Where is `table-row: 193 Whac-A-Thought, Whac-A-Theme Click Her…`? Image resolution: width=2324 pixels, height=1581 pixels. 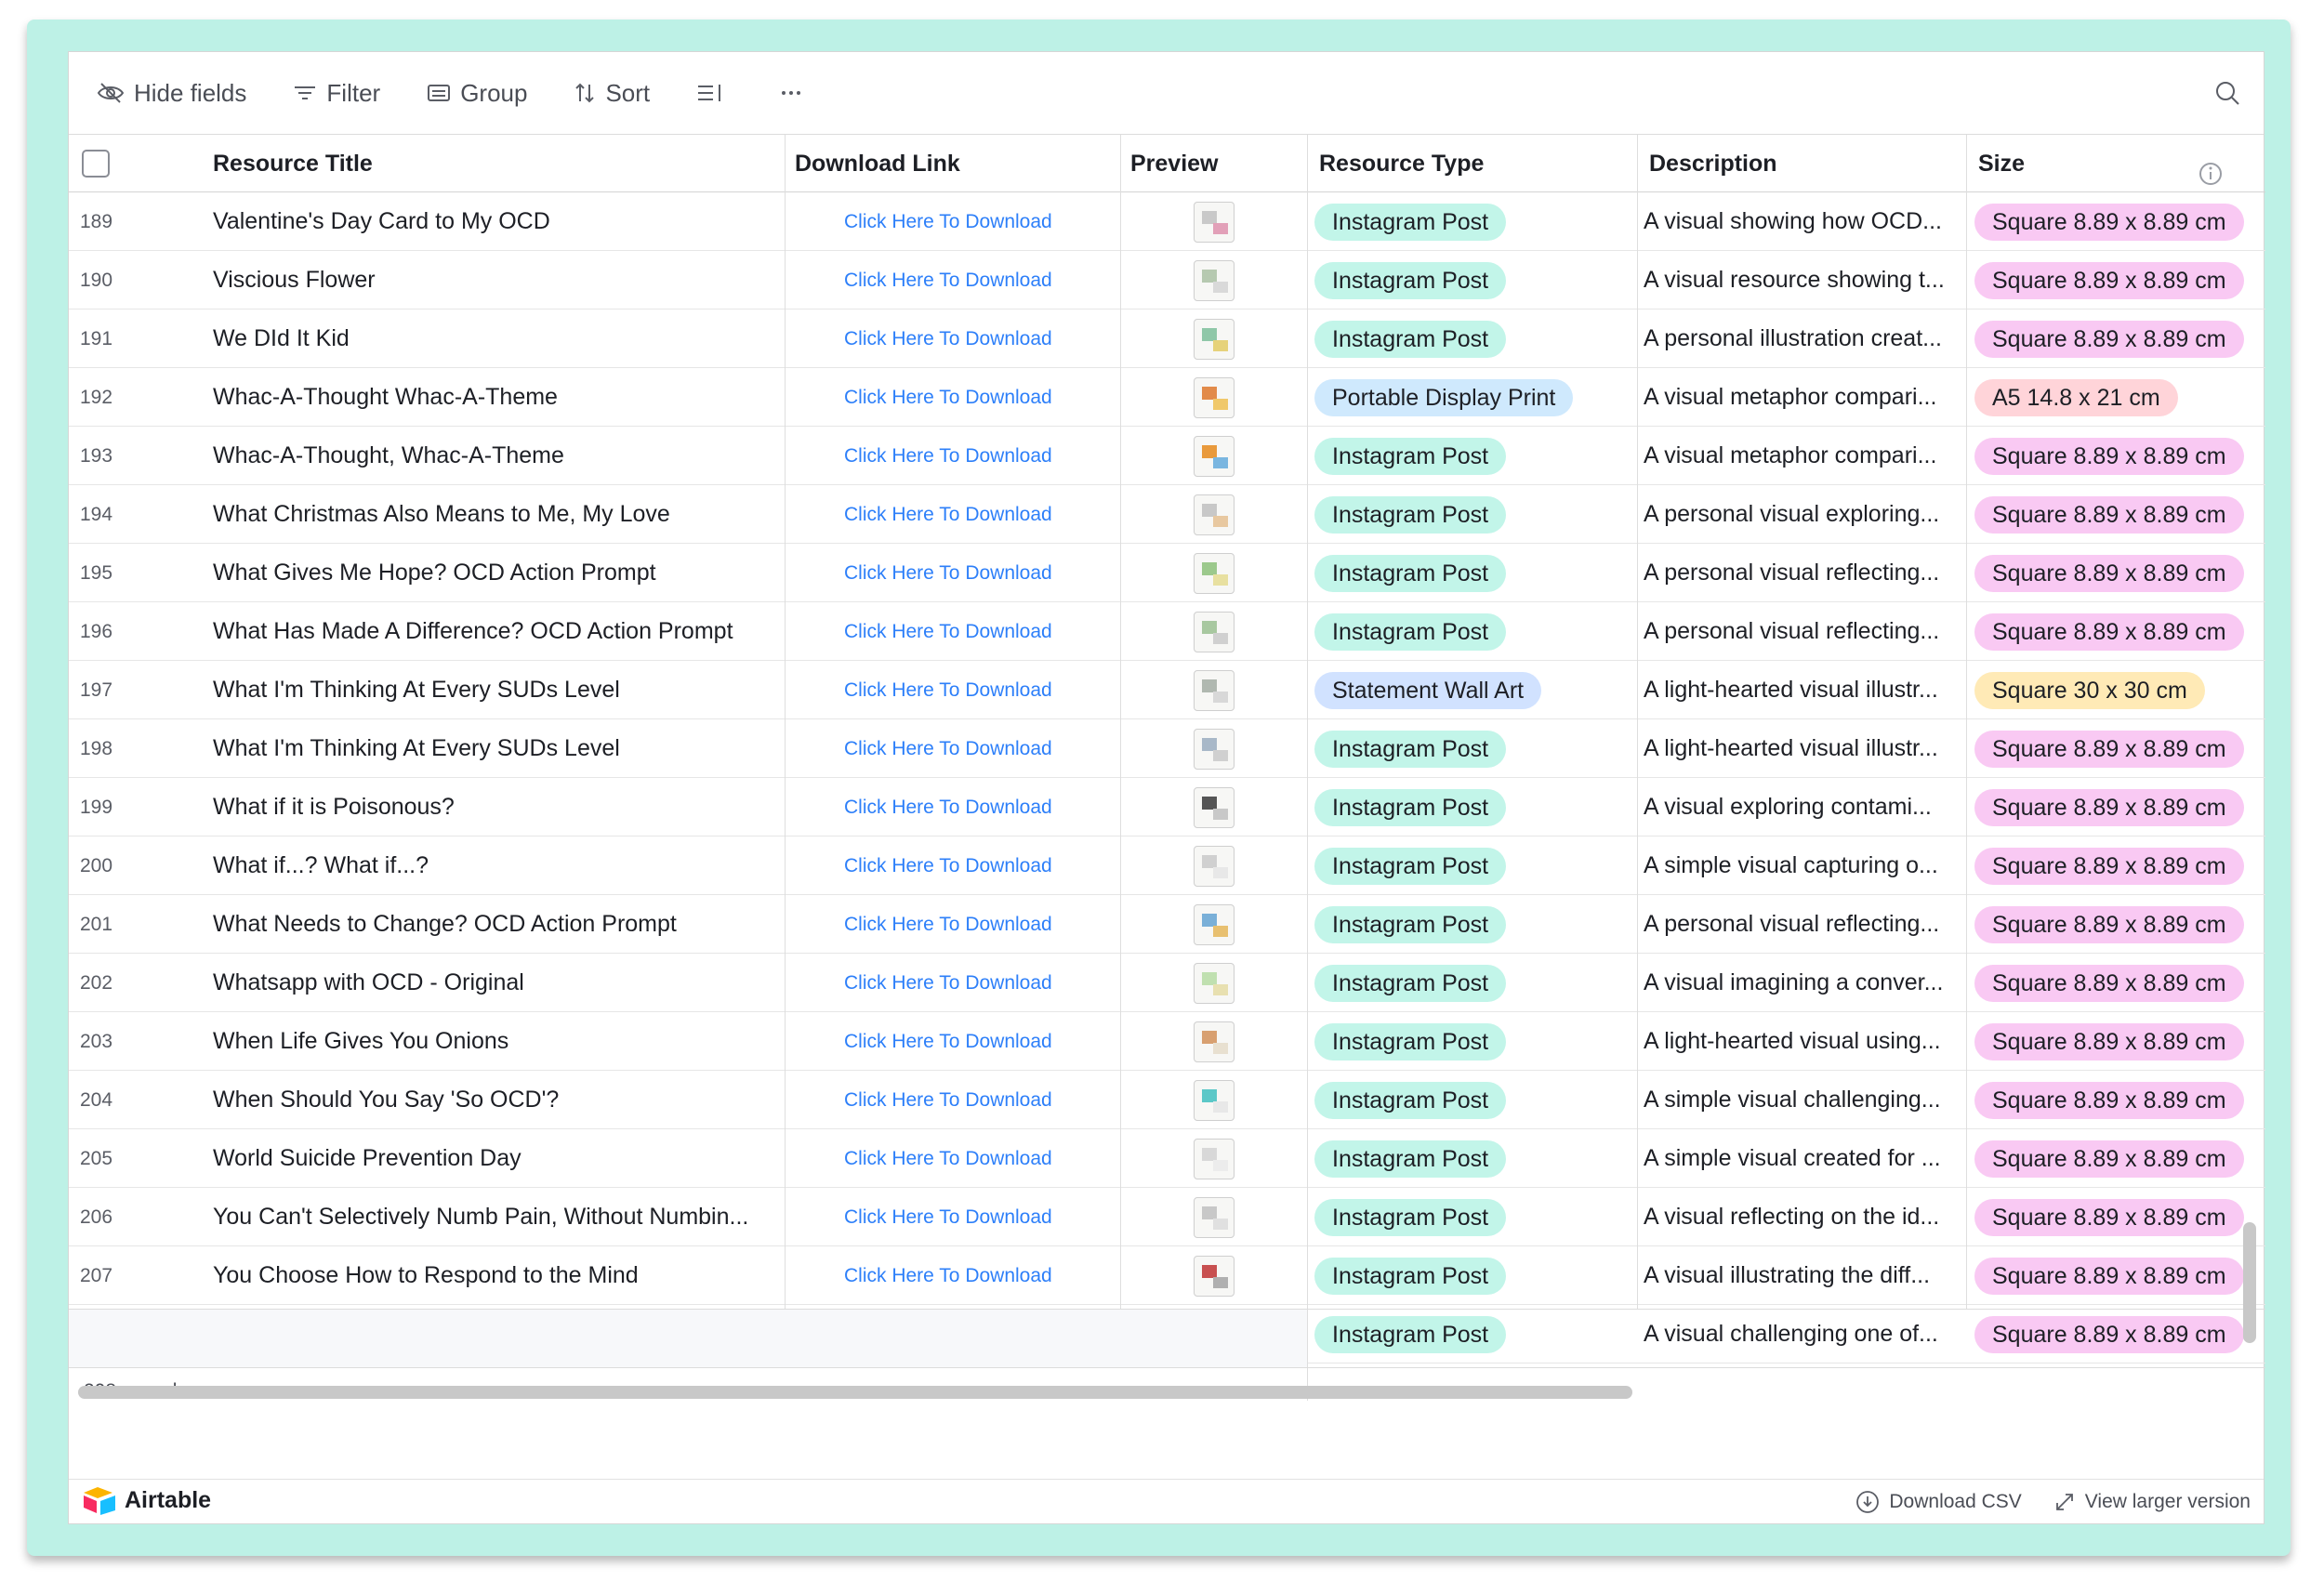
table-row: 193 Whac-A-Thought, Whac-A-Theme Click Her… is located at coordinates (1167, 456).